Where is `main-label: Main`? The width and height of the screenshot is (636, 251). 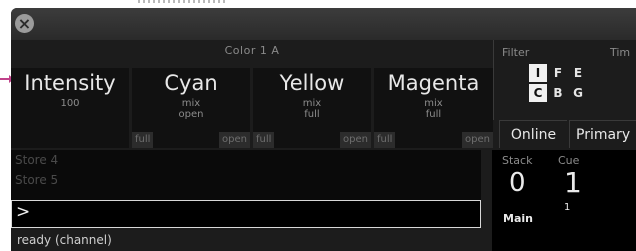
main-label: Main is located at coordinates (518, 218).